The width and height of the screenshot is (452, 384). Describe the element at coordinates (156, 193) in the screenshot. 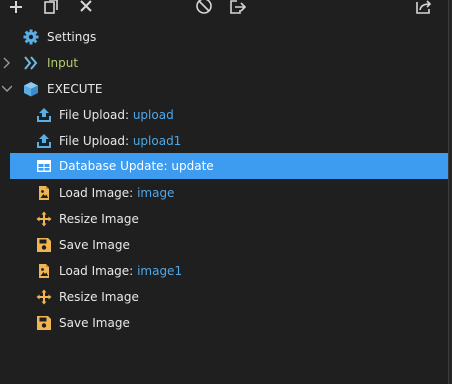

I see `step-value: image` at that location.